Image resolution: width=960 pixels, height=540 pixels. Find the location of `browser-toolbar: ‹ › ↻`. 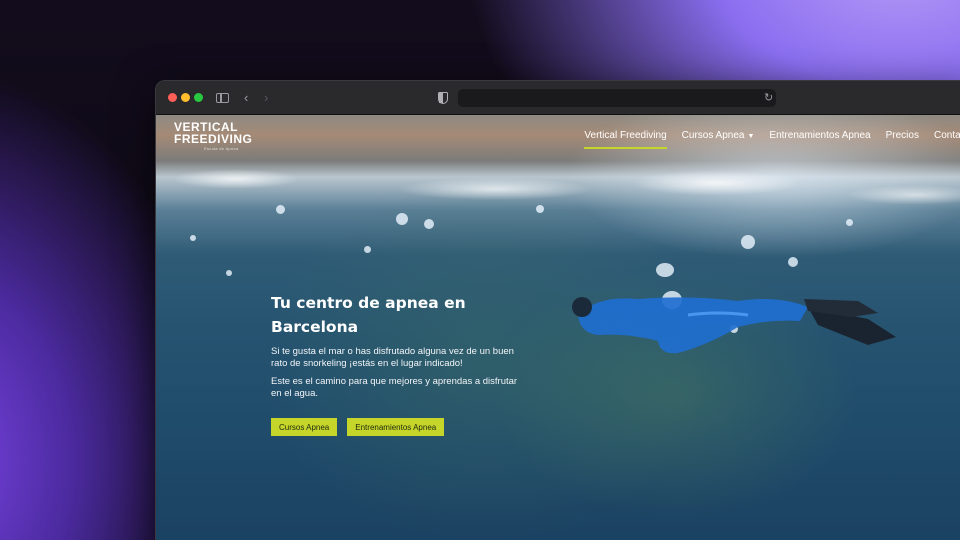

browser-toolbar: ‹ › ↻ is located at coordinates (558, 98).